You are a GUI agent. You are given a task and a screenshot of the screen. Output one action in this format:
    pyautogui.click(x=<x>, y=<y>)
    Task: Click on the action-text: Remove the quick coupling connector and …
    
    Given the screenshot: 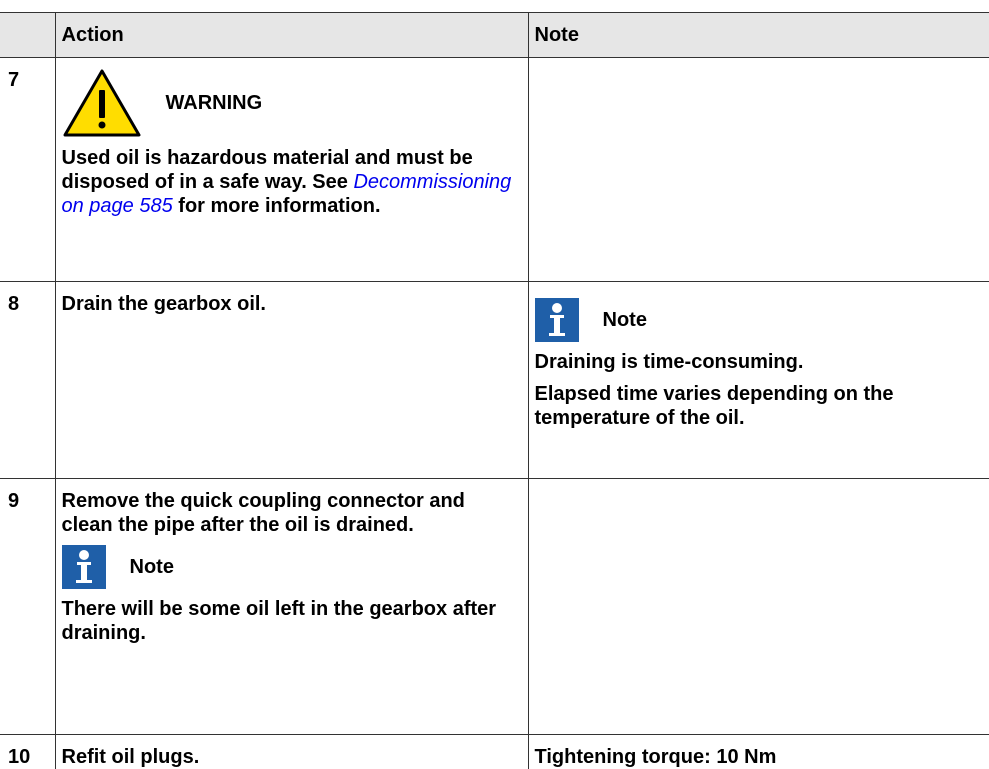 What is the action you would take?
    pyautogui.click(x=263, y=513)
    